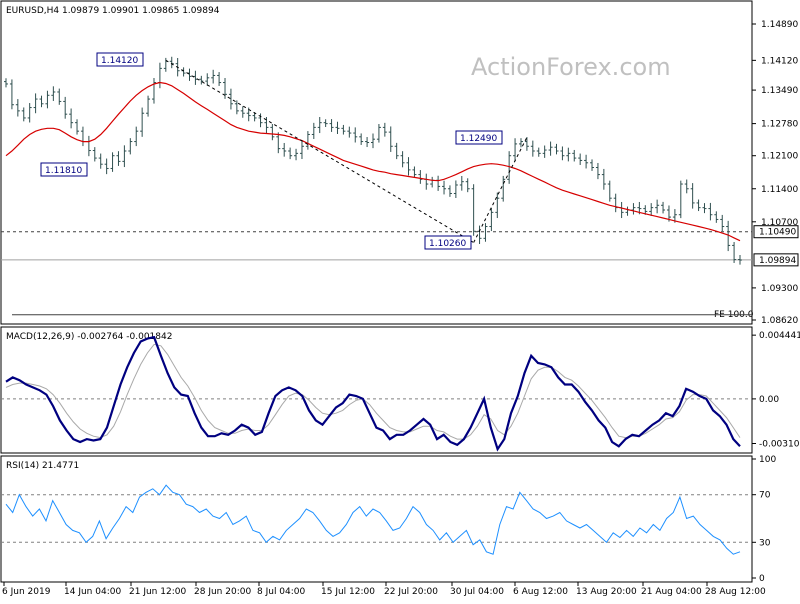 The image size is (800, 604). Describe the element at coordinates (281, 592) in the screenshot. I see `x-tick-label: 8 Jul 04:00` at that location.